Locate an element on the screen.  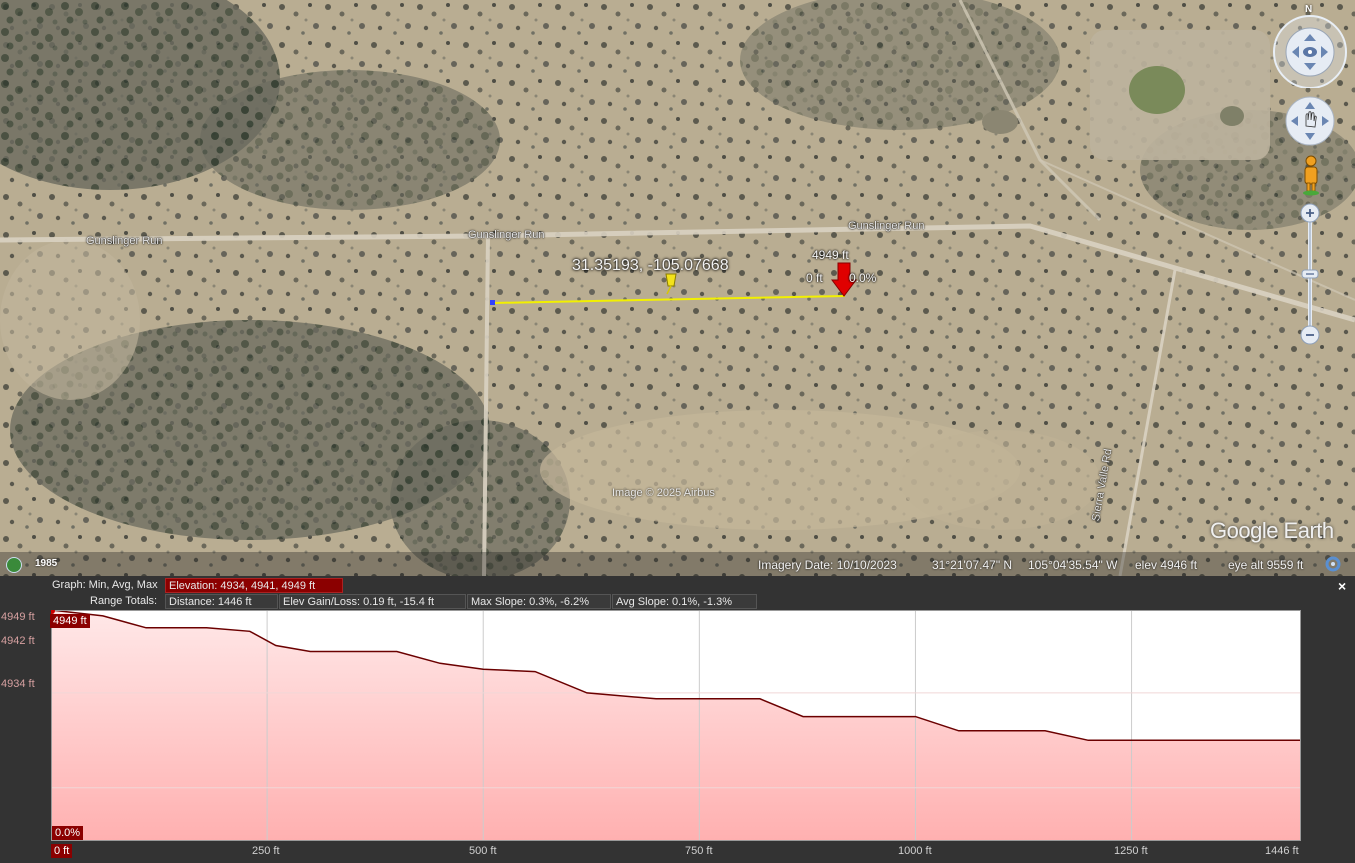
compass-control: N is located at coordinates (1310, 46).